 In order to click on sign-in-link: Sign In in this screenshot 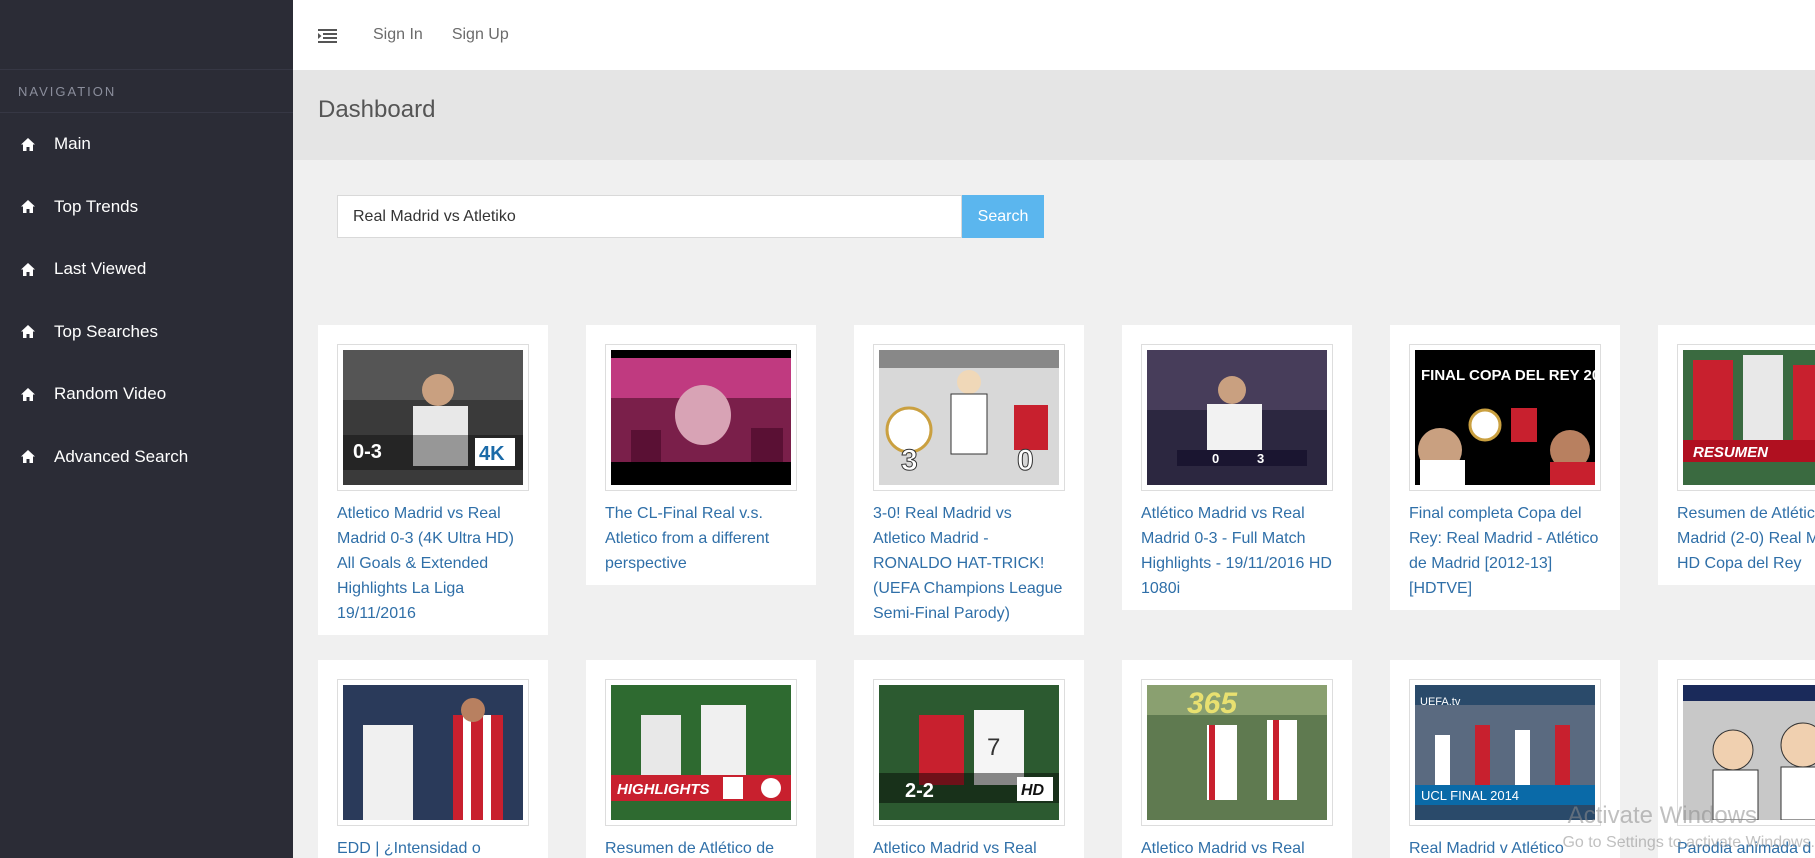, I will do `click(398, 35)`.